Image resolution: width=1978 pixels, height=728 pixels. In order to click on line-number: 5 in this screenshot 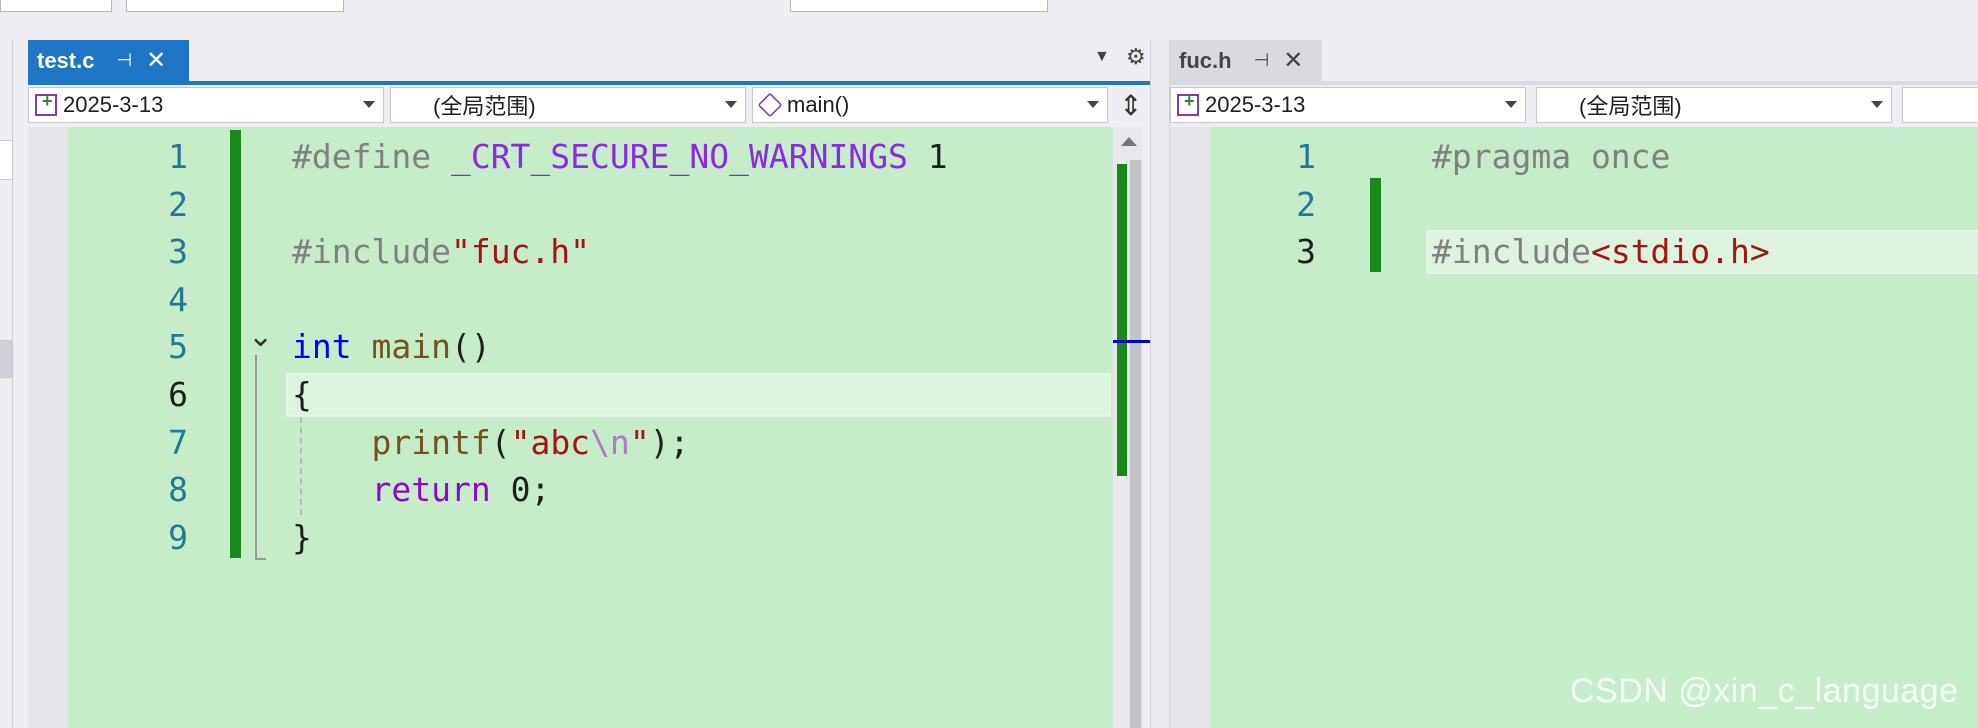, I will do `click(178, 347)`.